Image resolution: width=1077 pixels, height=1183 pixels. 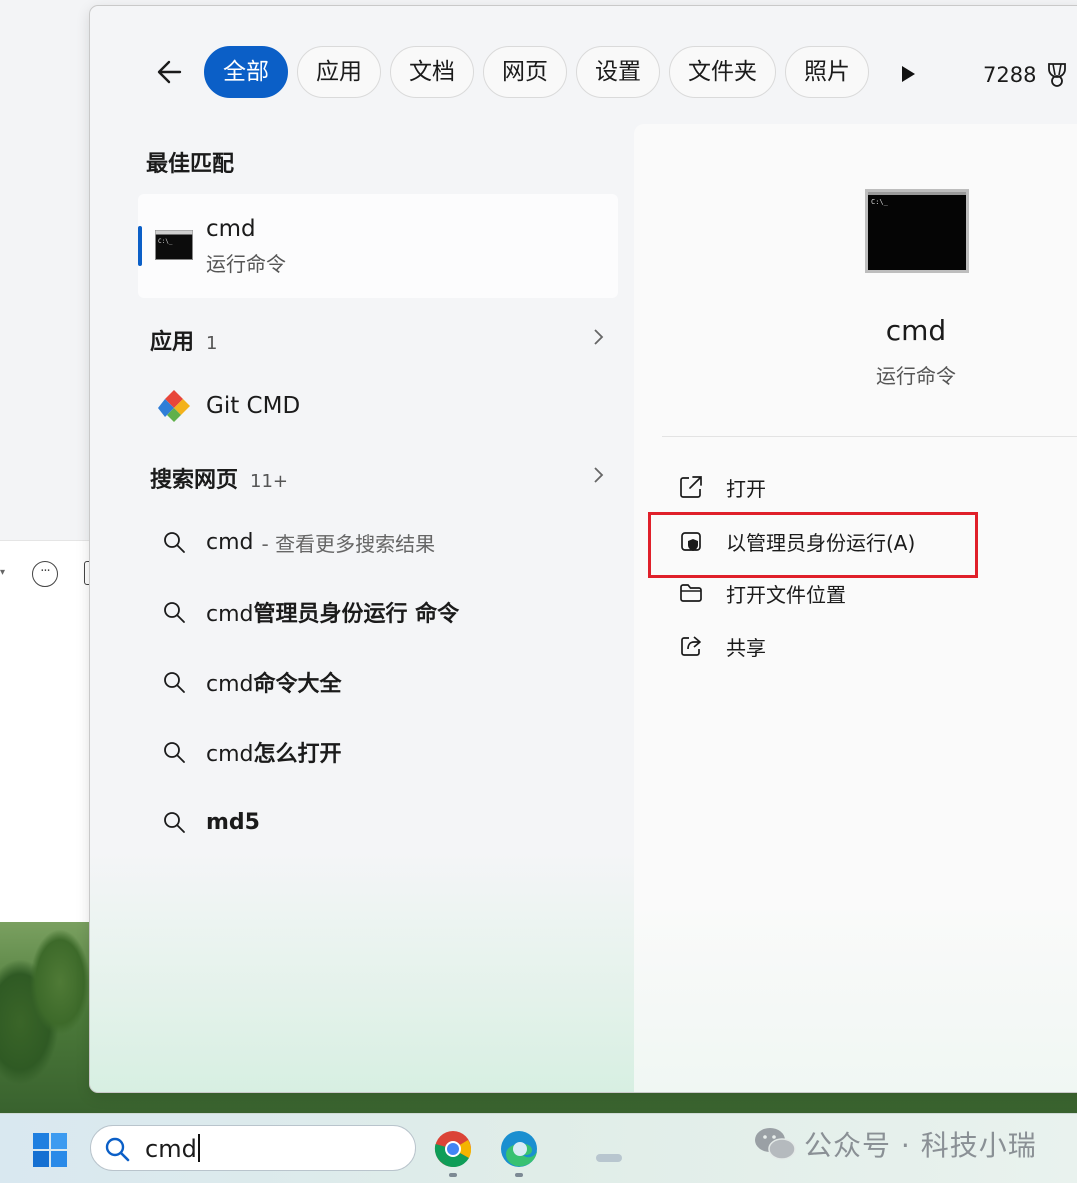 I want to click on background-window, so click(x=45, y=270).